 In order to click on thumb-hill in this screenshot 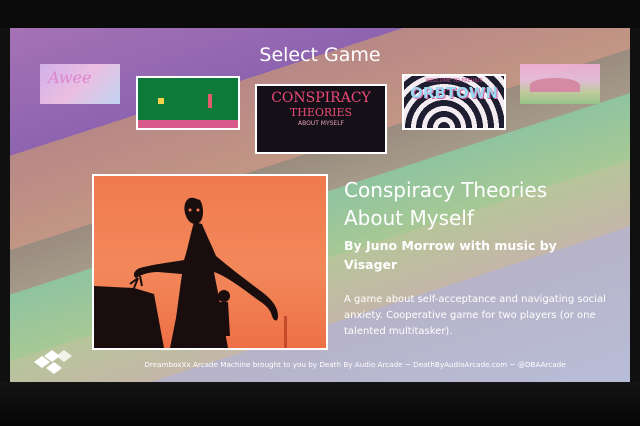, I will do `click(555, 85)`.